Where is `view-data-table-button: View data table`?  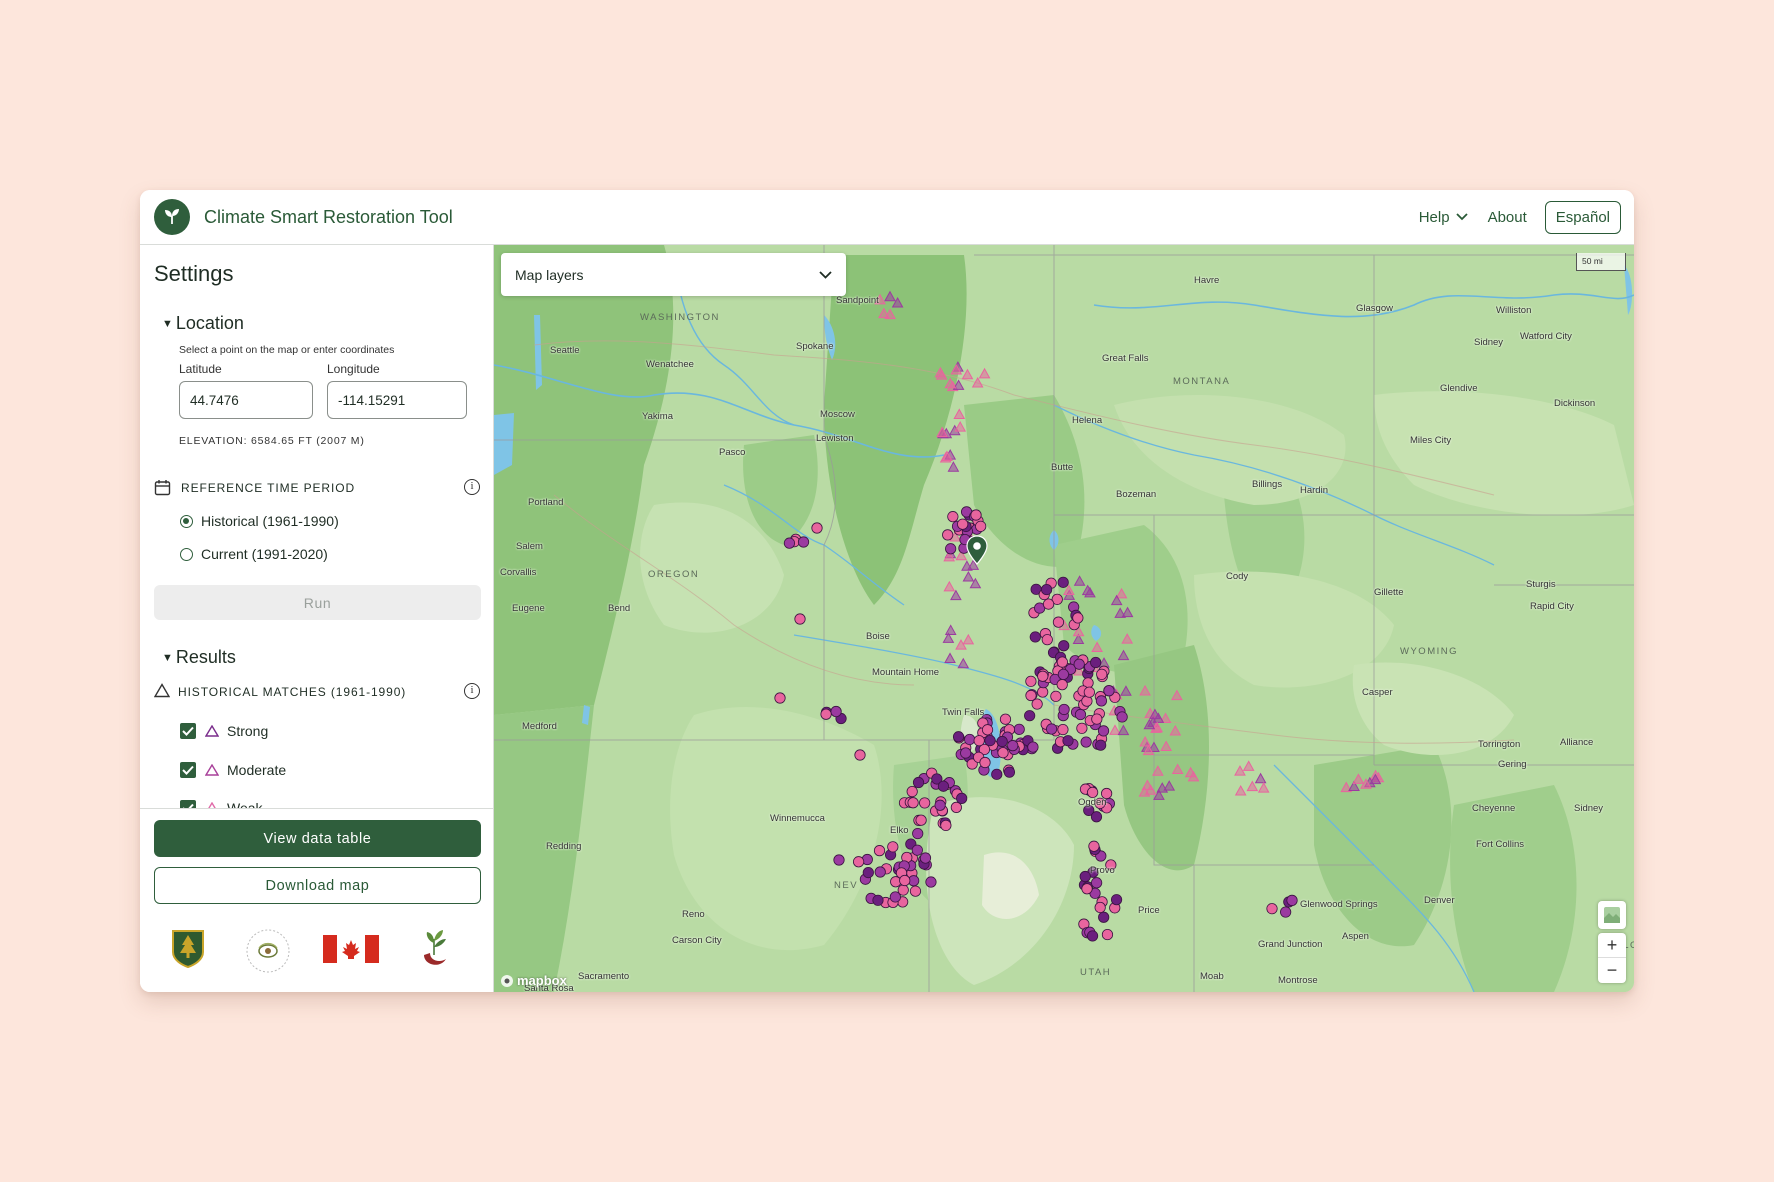 view-data-table-button: View data table is located at coordinates (317, 838).